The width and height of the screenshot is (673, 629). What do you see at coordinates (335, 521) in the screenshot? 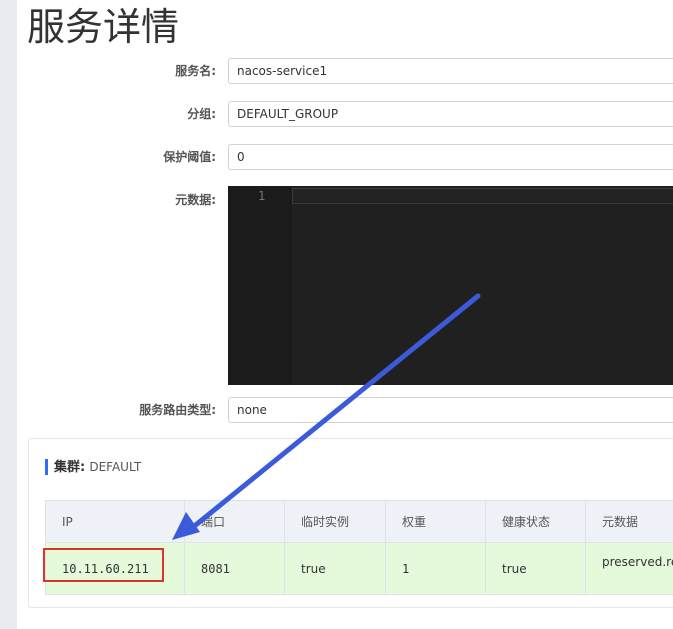
I see `column-header-ephemeral: 临时实例` at bounding box center [335, 521].